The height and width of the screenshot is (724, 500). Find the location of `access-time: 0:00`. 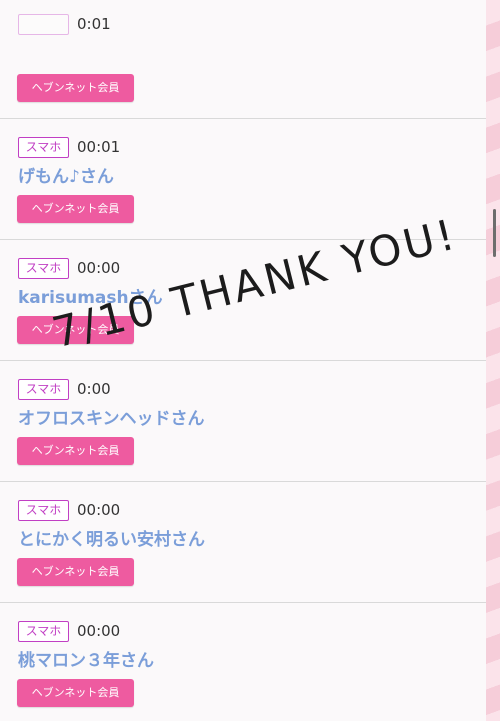

access-time: 0:00 is located at coordinates (94, 389).